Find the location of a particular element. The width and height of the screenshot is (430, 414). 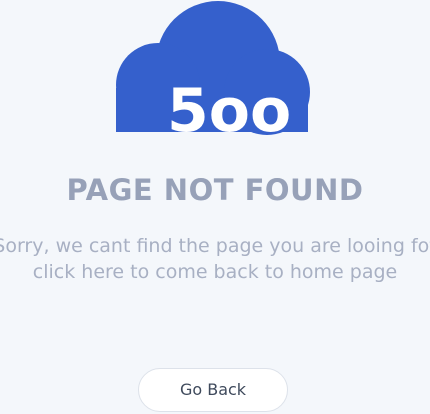

error-message-line-2: click here to come back to home page is located at coordinates (215, 272).